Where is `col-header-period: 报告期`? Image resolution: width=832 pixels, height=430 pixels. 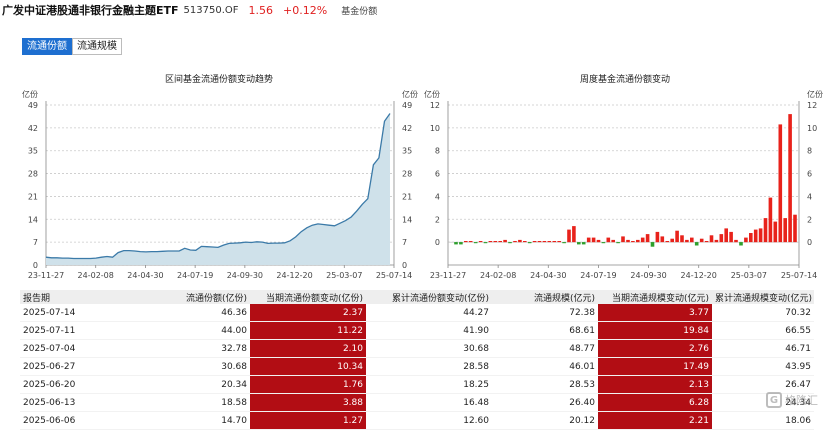
col-header-period: 报告期 is located at coordinates (66, 297).